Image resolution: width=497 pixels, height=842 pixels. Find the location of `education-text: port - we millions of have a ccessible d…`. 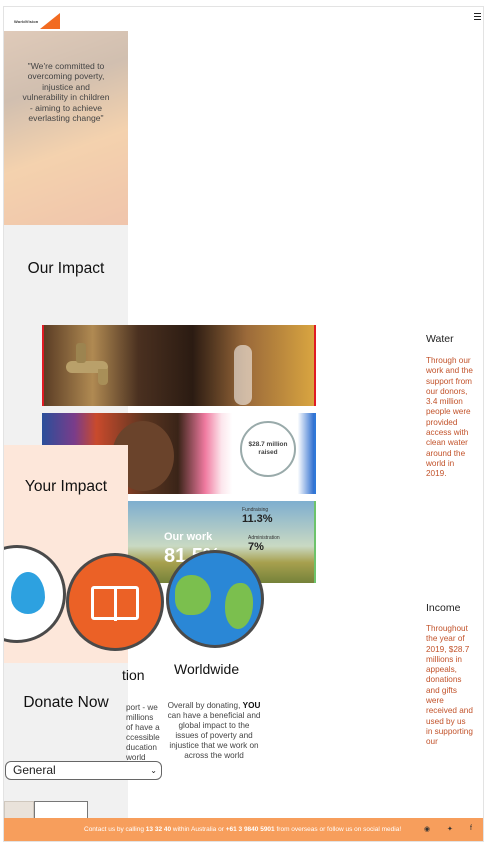

education-text: port - we millions of have a ccessible d… is located at coordinates (143, 732).